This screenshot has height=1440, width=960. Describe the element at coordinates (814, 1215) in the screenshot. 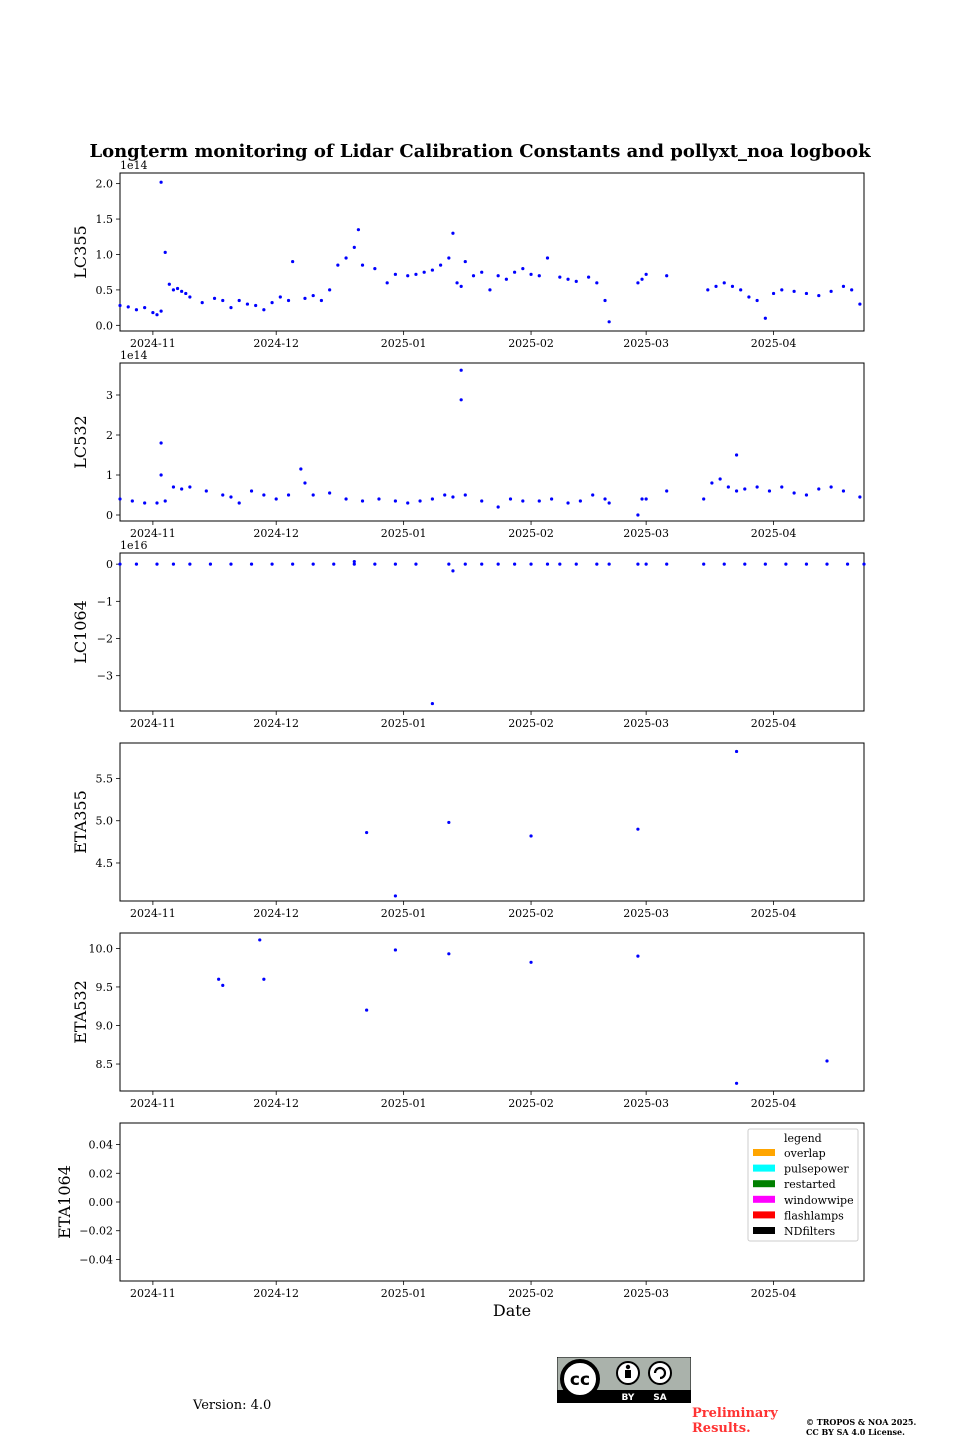

I see `legend-label-flashlamps: flashlamps` at that location.